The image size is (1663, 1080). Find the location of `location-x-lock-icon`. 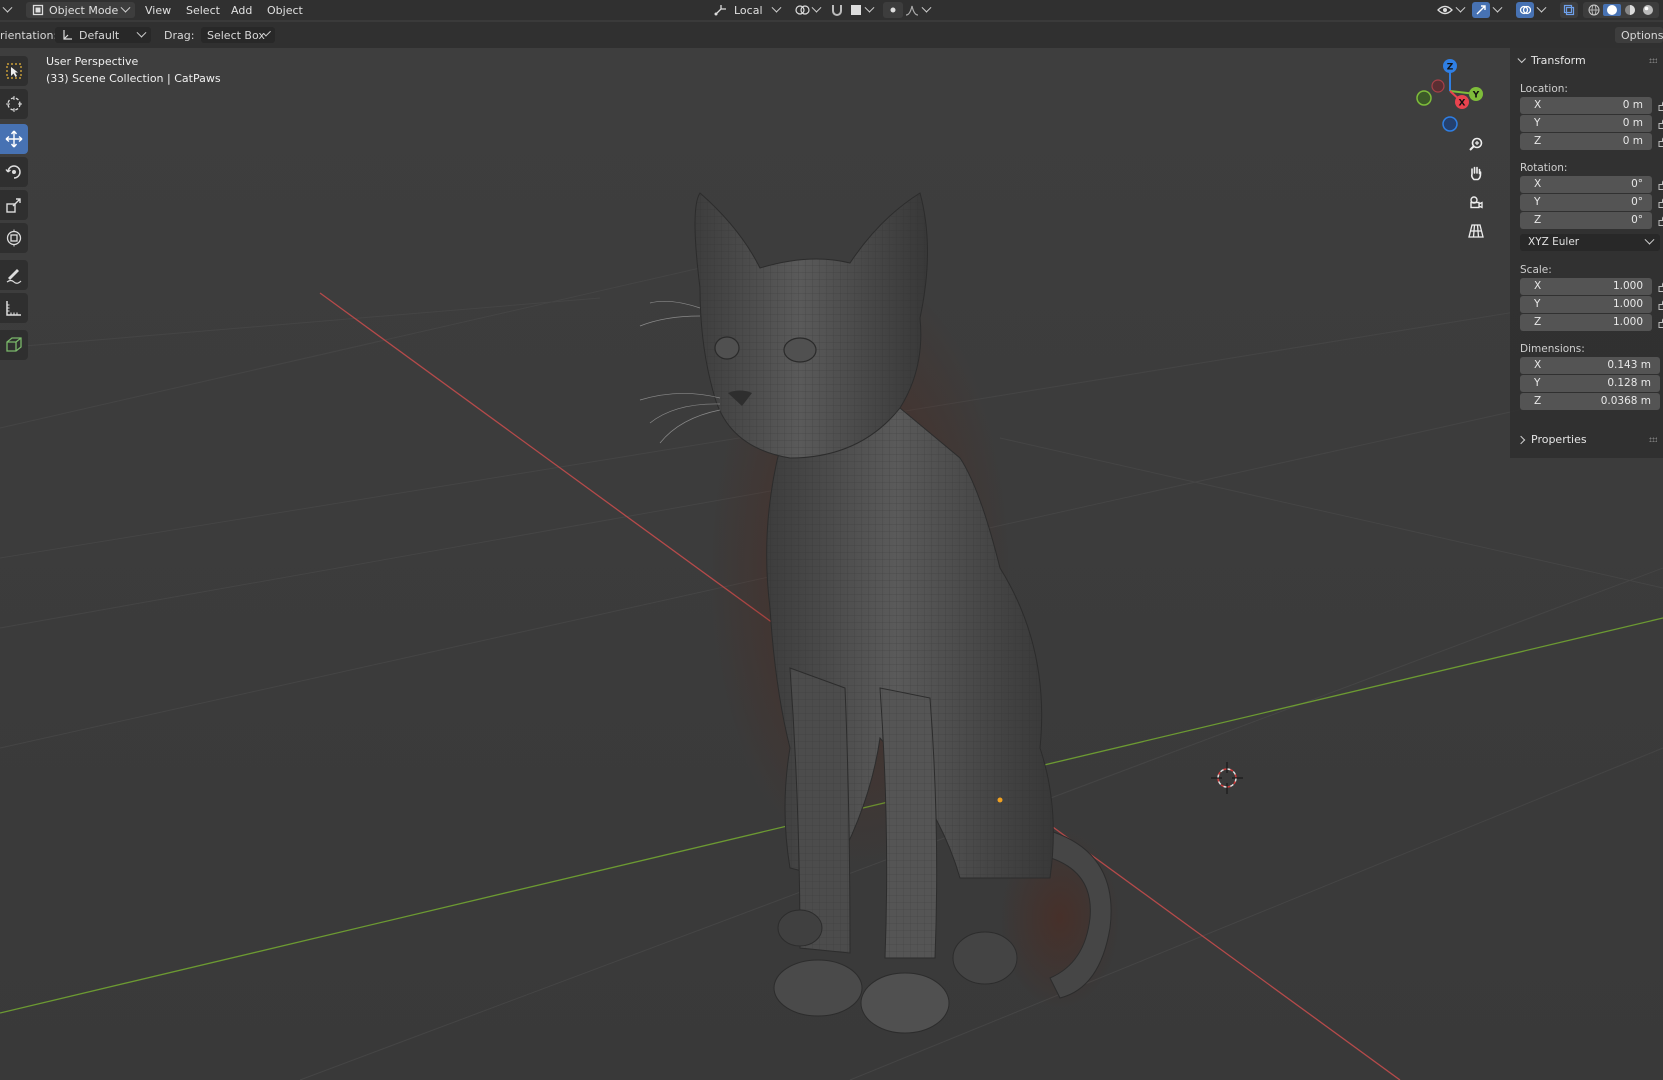

location-x-lock-icon is located at coordinates (1660, 106).